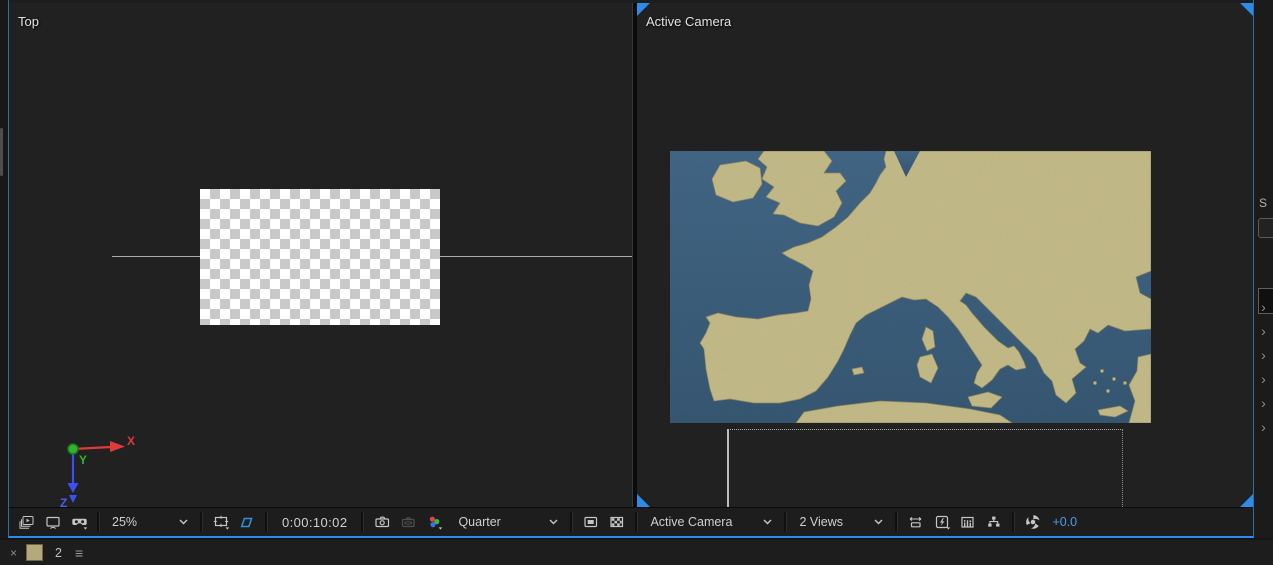 The height and width of the screenshot is (565, 1273). What do you see at coordinates (1265, 228) in the screenshot?
I see `right-panel-button-fragment` at bounding box center [1265, 228].